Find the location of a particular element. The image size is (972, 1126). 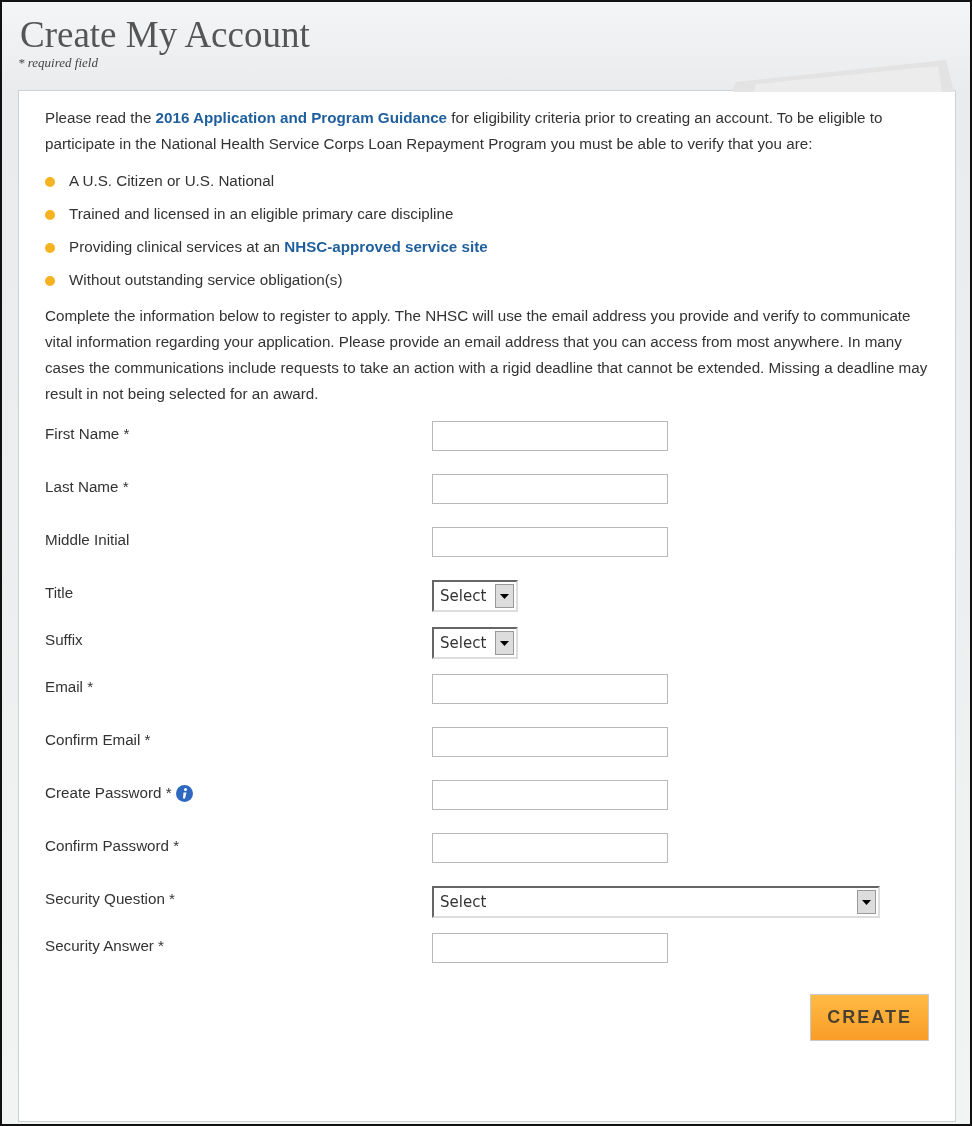

field-label: Confirm Email * is located at coordinates (98, 740).